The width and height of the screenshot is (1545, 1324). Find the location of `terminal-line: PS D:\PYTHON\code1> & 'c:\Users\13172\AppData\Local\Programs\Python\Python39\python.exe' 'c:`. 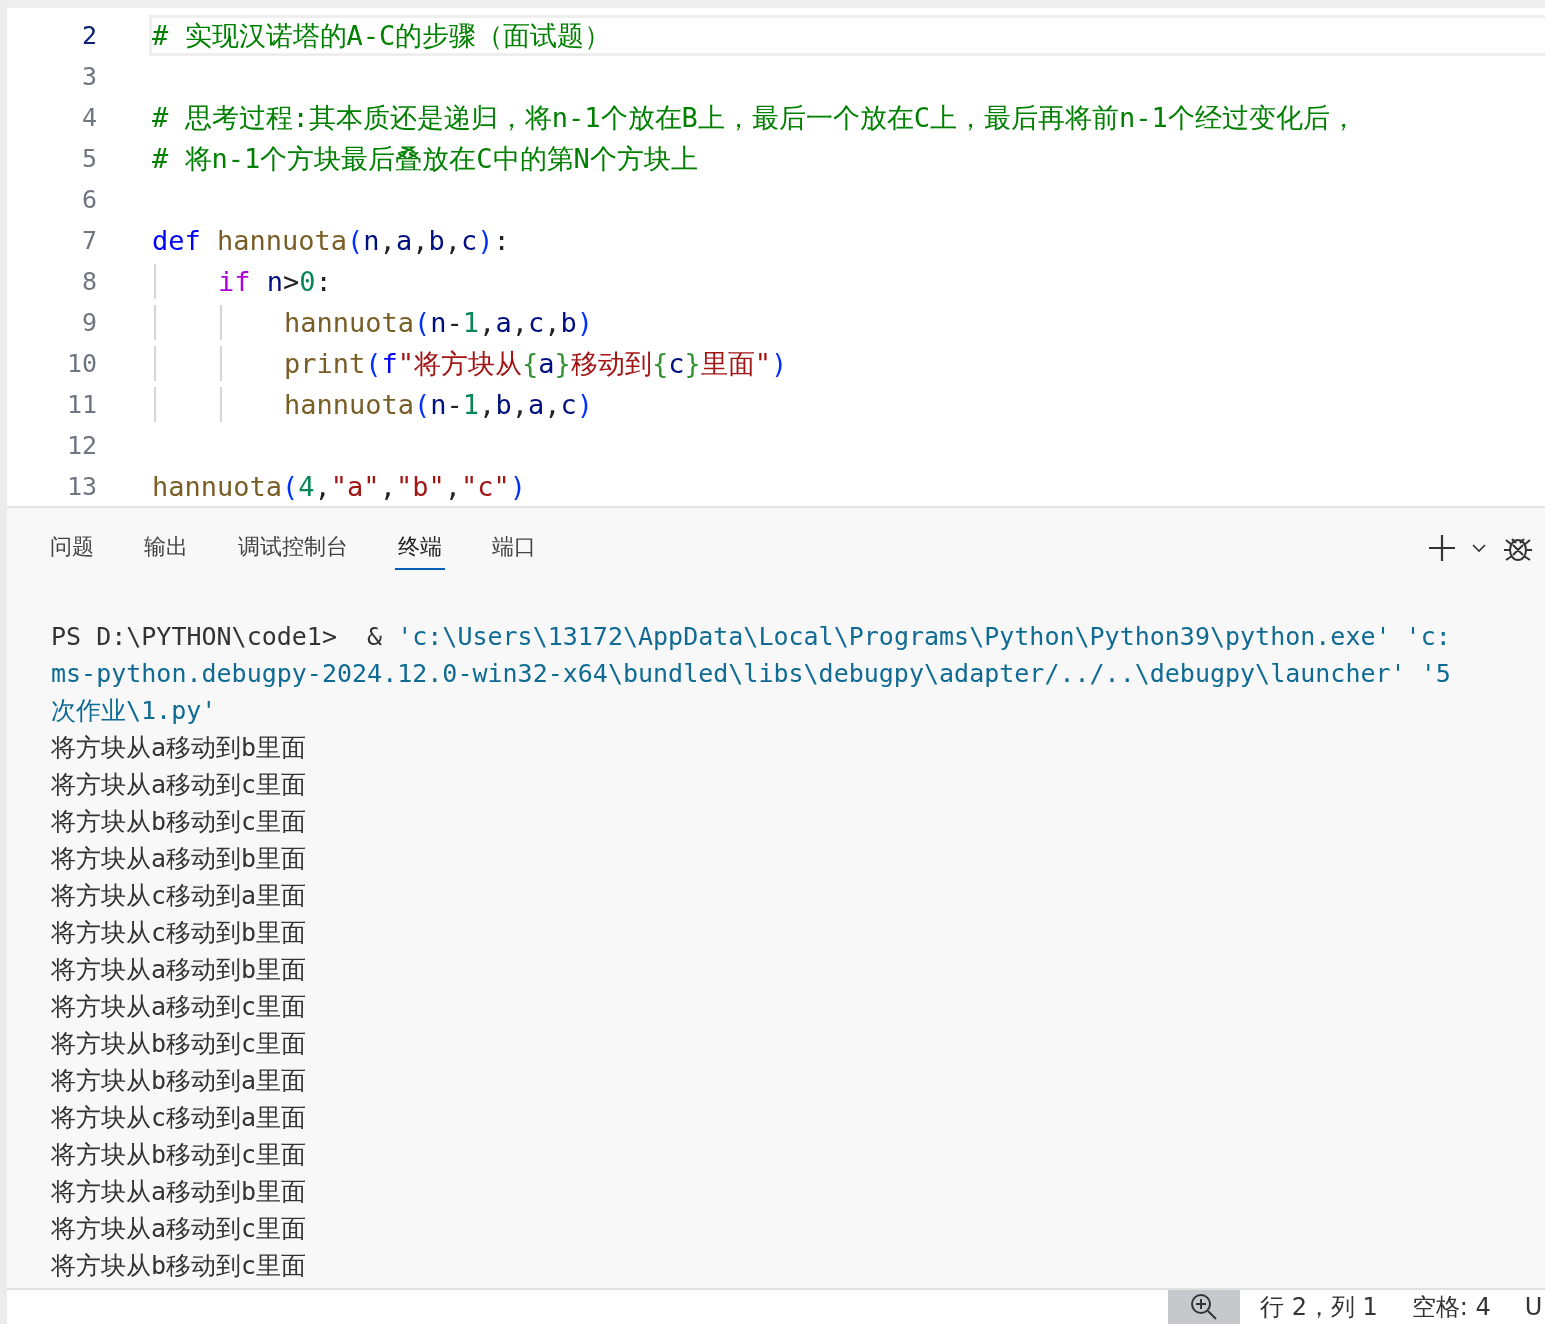

terminal-line: PS D:\PYTHON\code1> & 'c:\Users\13172\AppData\Local\Programs\Python\Python39\python.exe' 'c: is located at coordinates (751, 637).